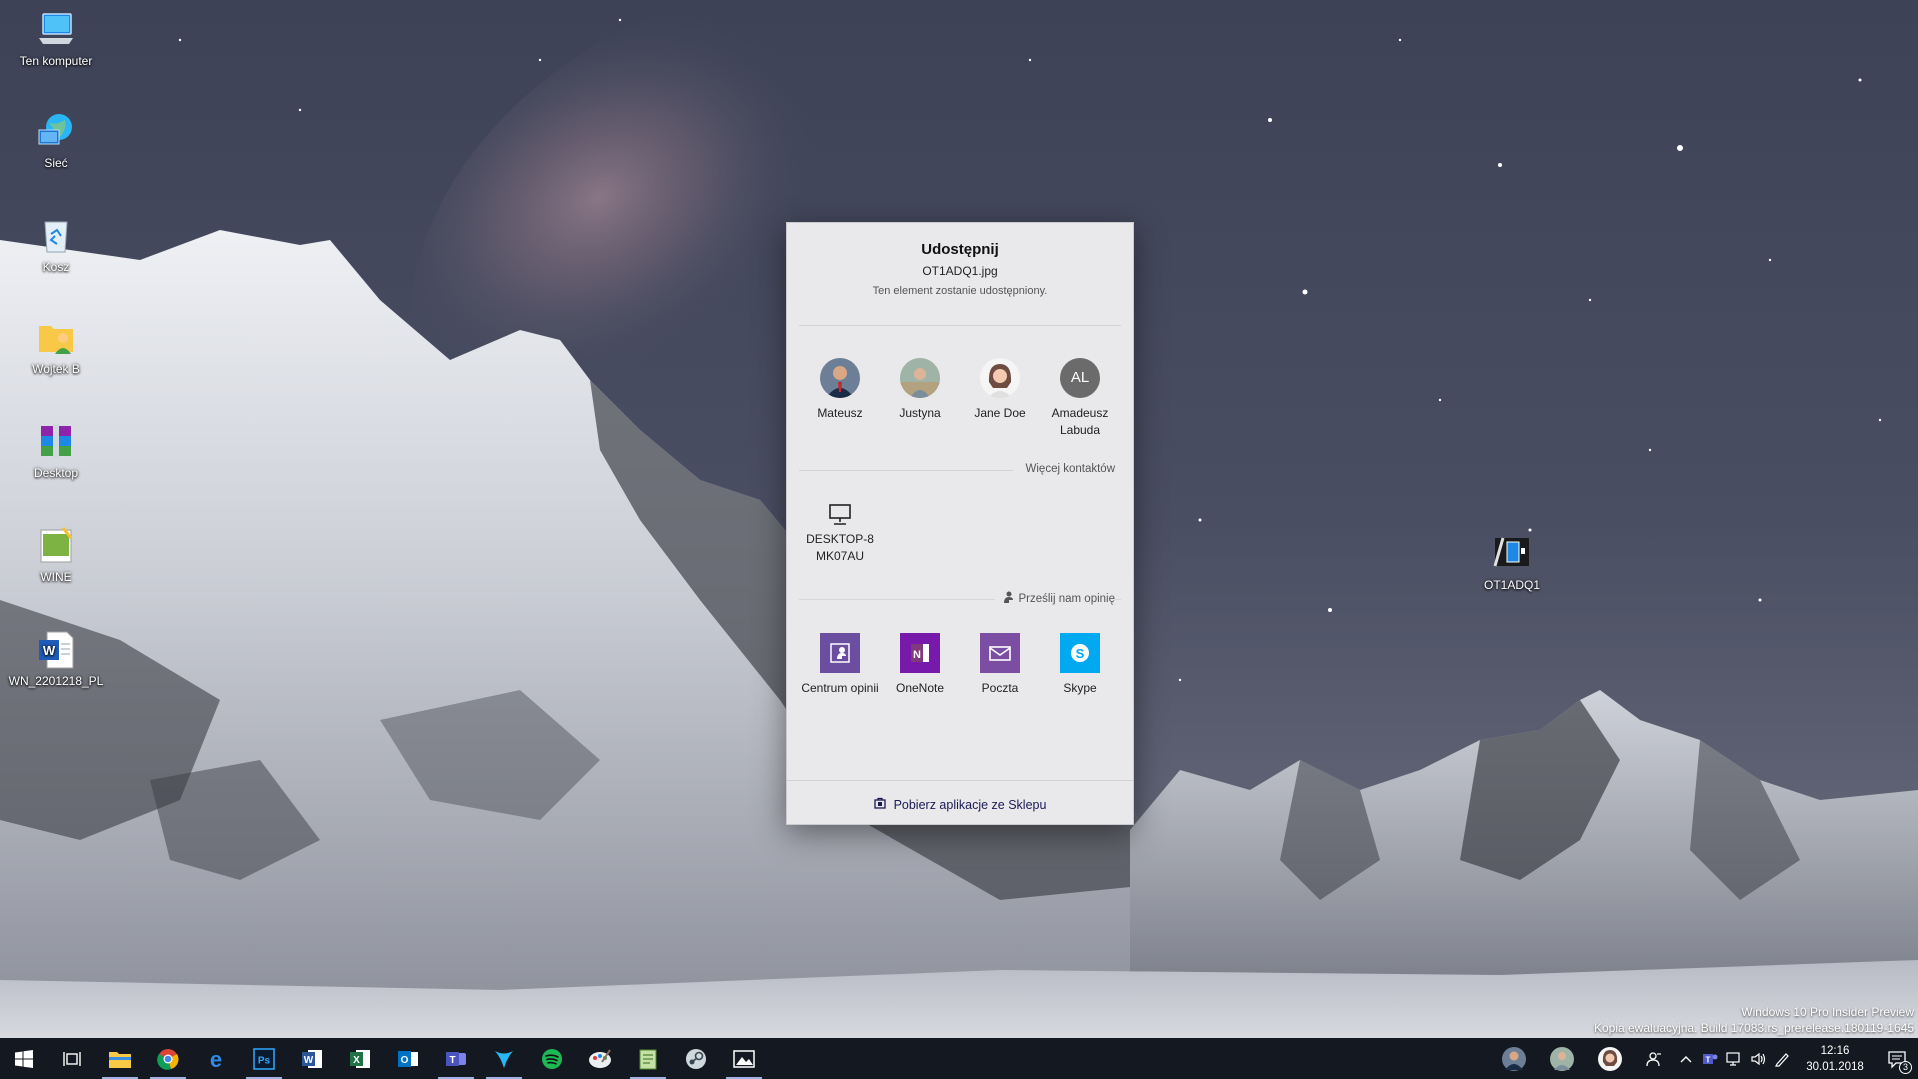 This screenshot has width=1918, height=1079. Describe the element at coordinates (1610, 1058) in the screenshot. I see `people-contact-jane-doe` at that location.